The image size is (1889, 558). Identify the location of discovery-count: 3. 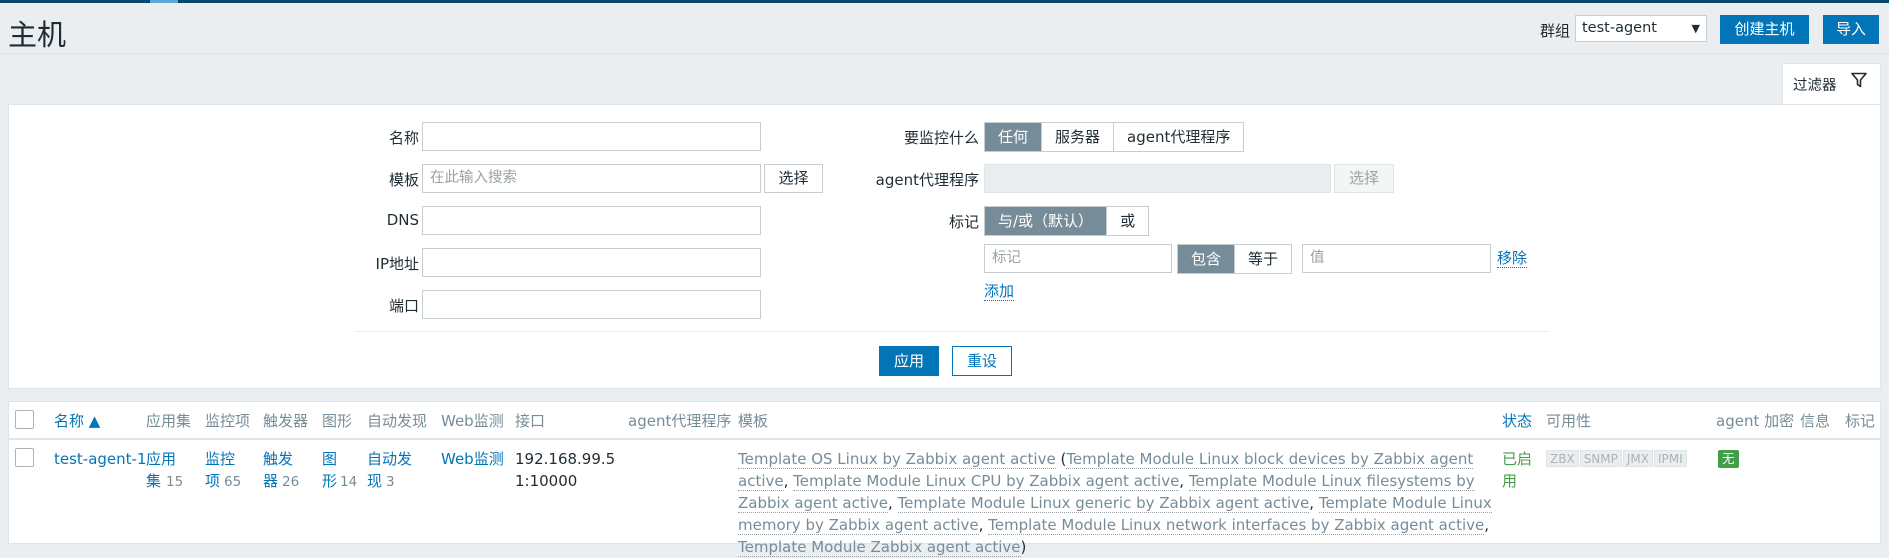
(390, 482).